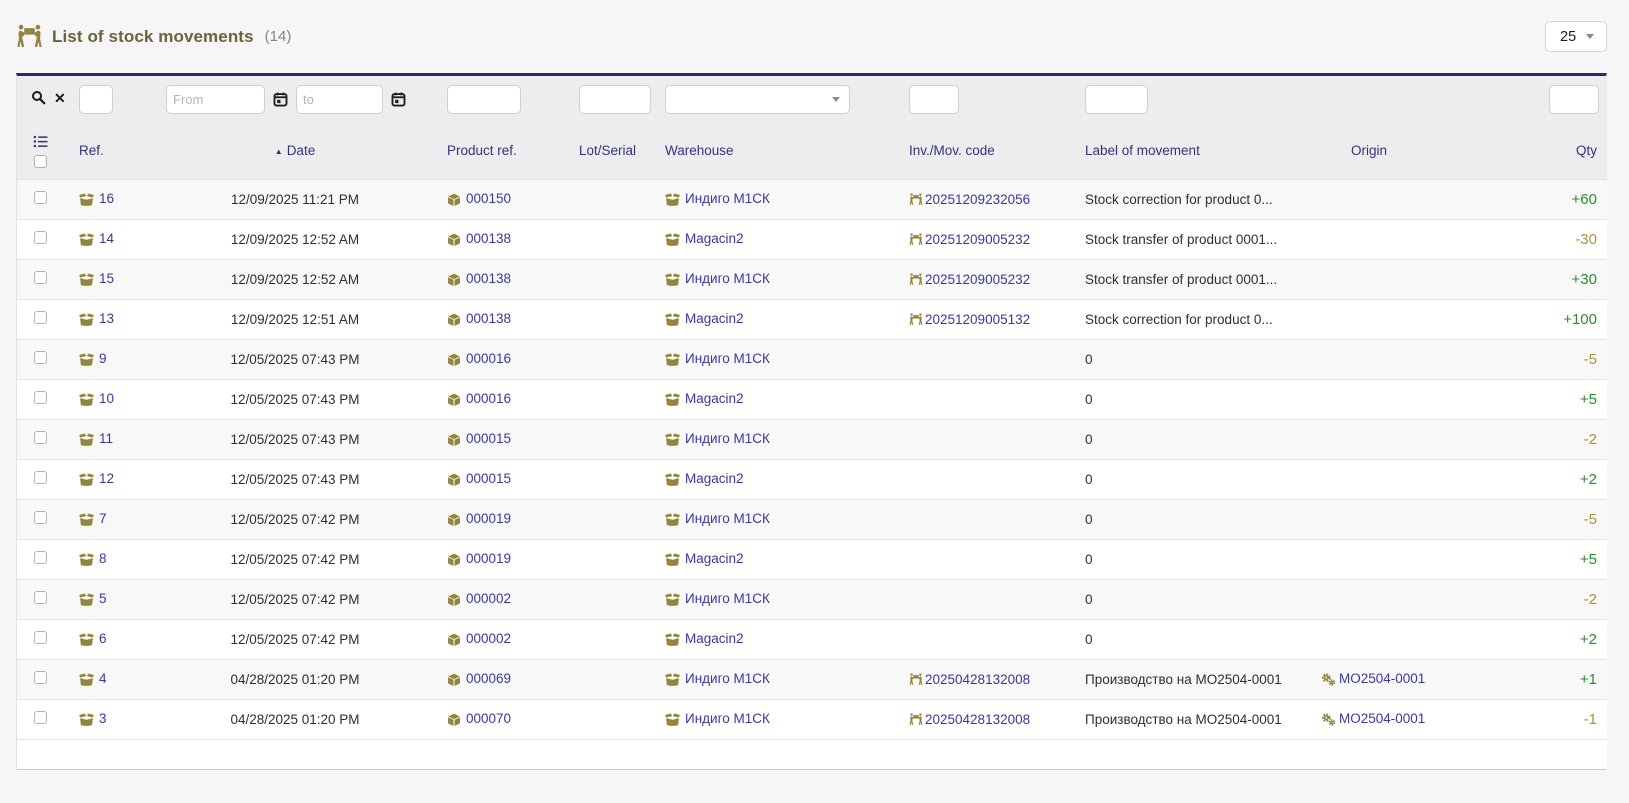 The height and width of the screenshot is (803, 1629). I want to click on column-header-warehouse: Warehouse, so click(752, 150).